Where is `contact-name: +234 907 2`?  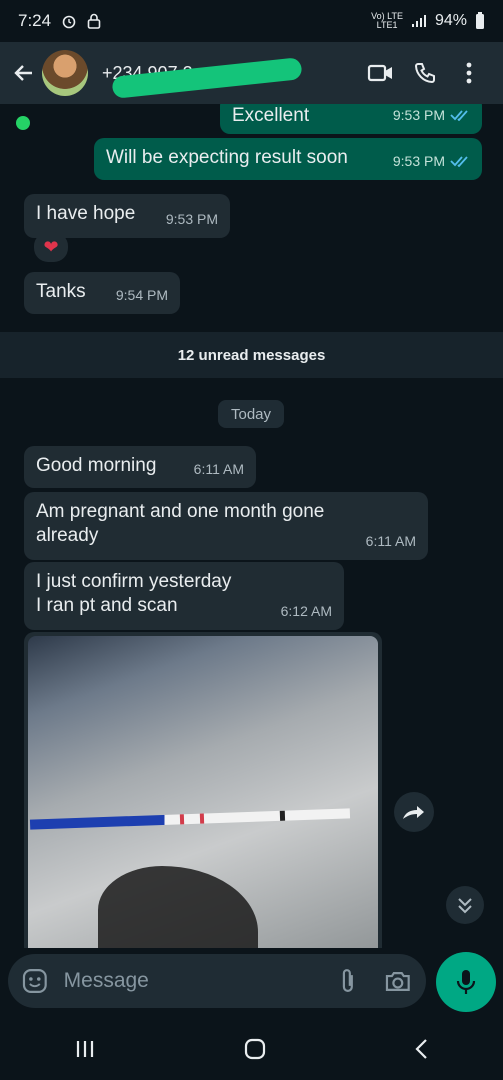
contact-name: +234 907 2 is located at coordinates (202, 77).